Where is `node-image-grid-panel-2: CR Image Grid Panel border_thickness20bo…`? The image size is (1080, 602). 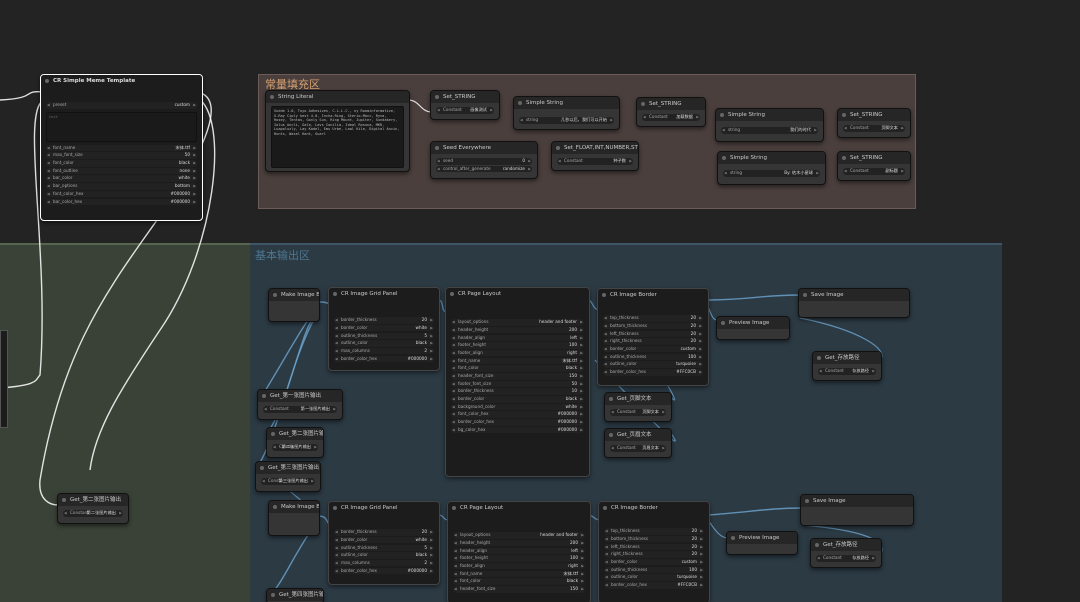
node-image-grid-panel-2: CR Image Grid Panel border_thickness20bo… is located at coordinates (384, 543).